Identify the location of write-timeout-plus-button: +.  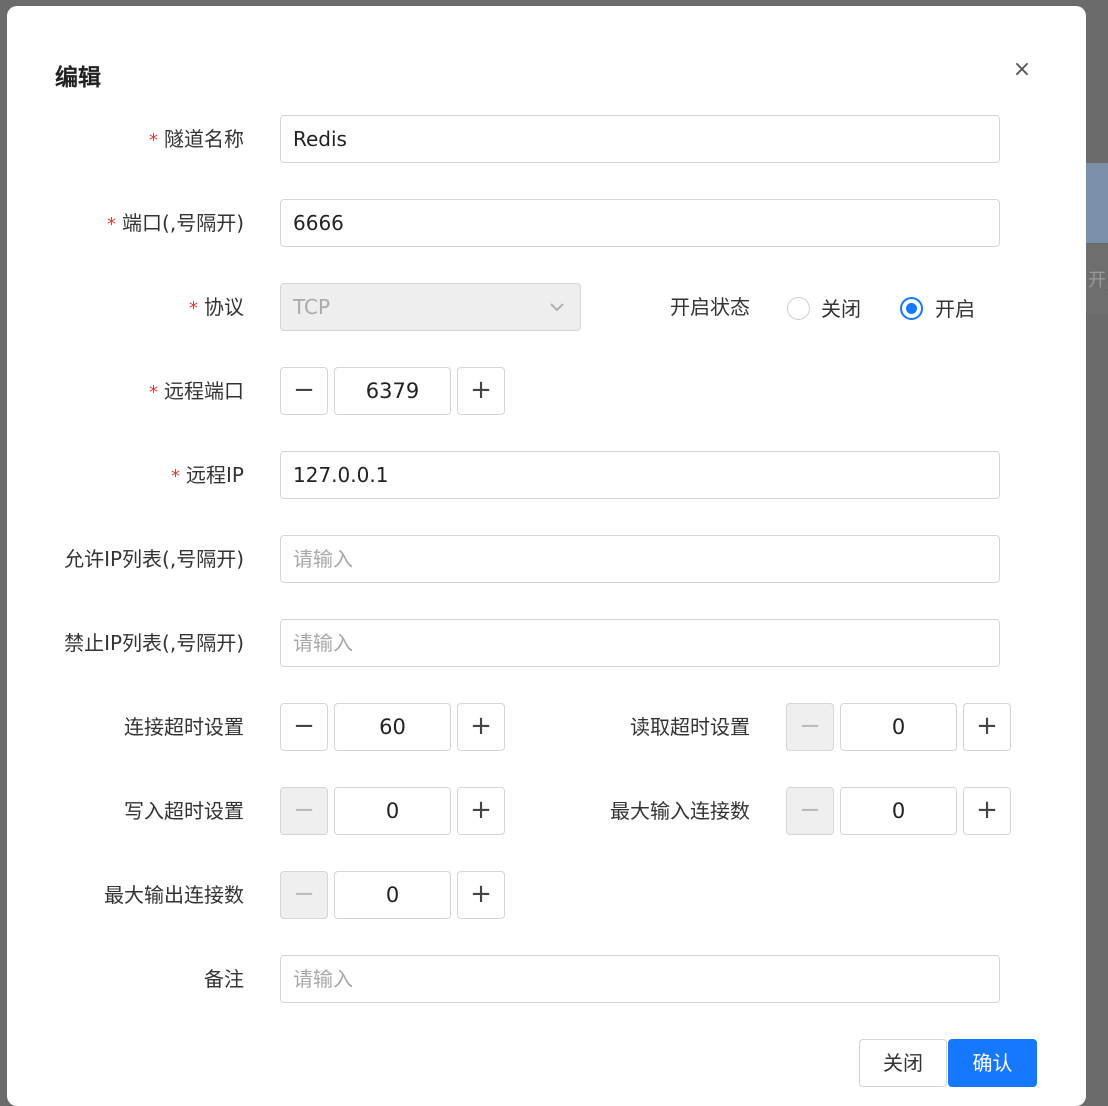
(481, 811).